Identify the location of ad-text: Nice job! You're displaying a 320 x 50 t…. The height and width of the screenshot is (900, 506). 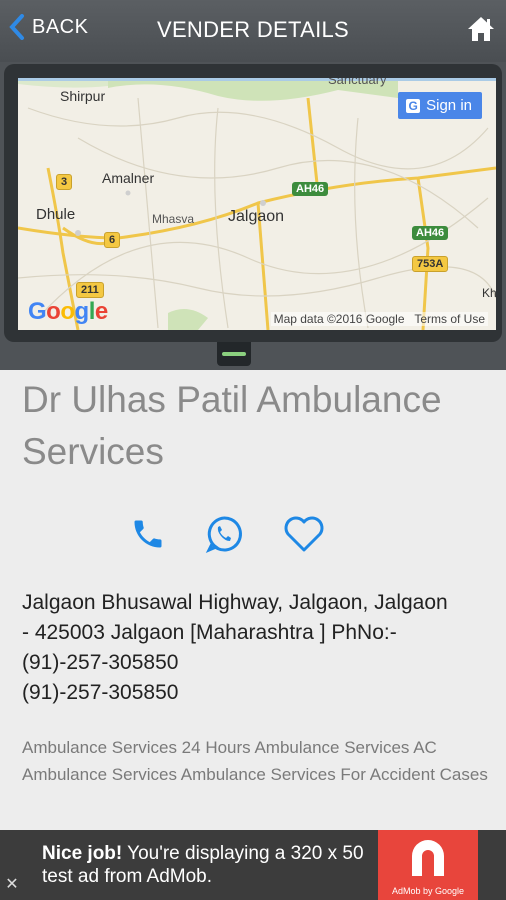
(210, 865).